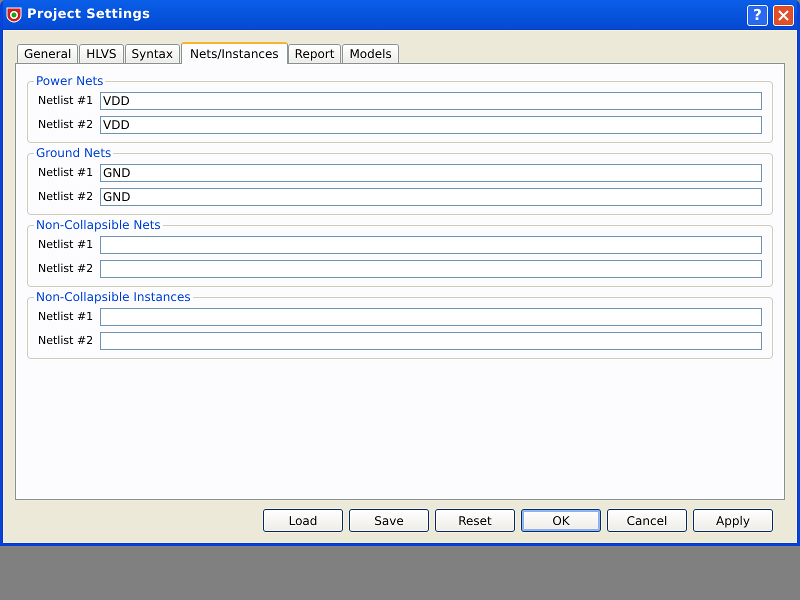 The height and width of the screenshot is (600, 800). Describe the element at coordinates (70, 81) in the screenshot. I see `group-title: Power Nets` at that location.